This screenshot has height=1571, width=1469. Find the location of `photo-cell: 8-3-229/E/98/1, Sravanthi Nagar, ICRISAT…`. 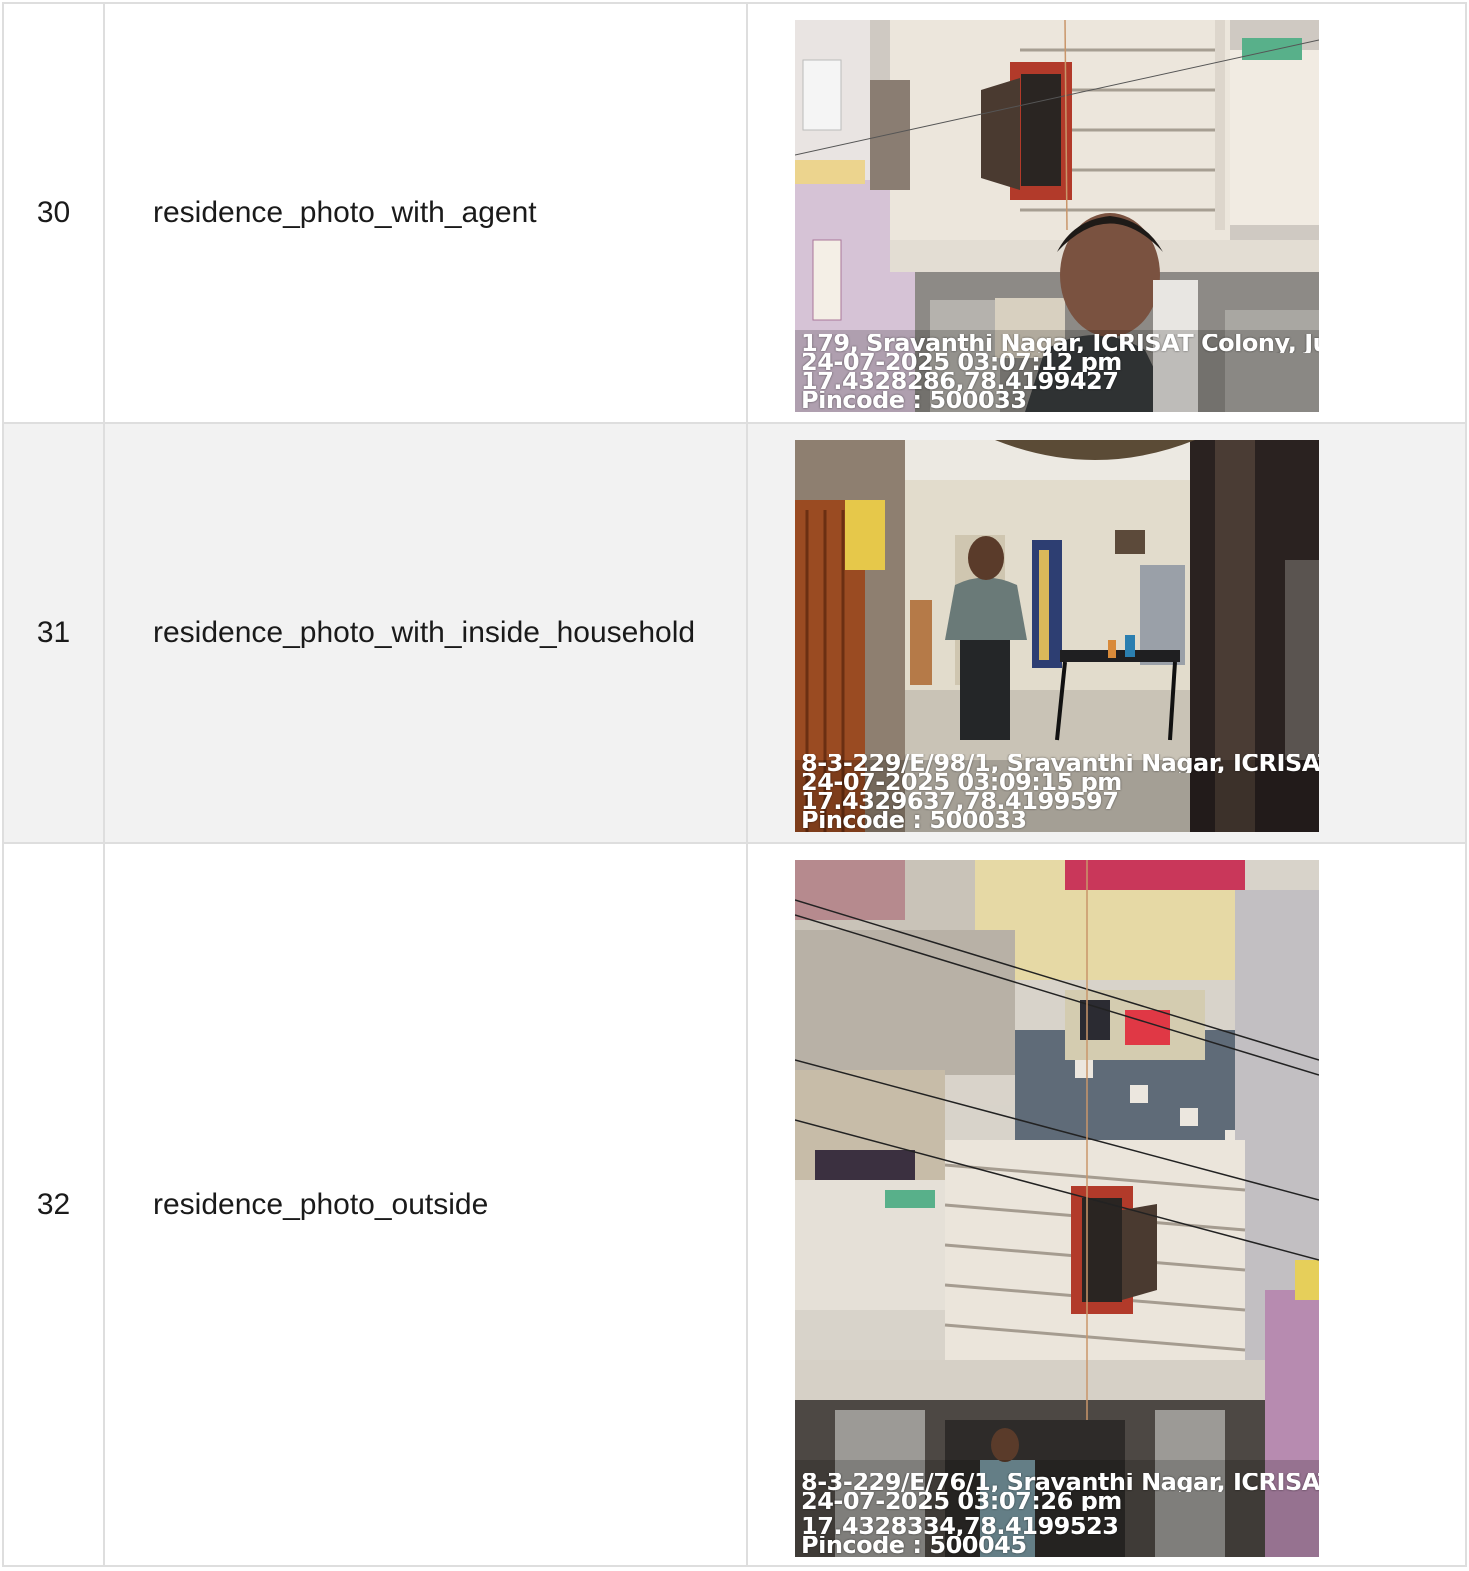

photo-cell: 8-3-229/E/98/1, Sravanthi Nagar, ICRISAT… is located at coordinates (1106, 633).